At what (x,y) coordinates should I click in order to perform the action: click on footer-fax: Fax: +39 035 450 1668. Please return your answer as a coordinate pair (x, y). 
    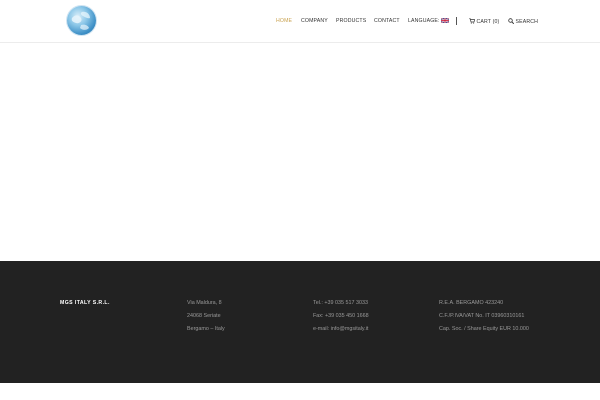
    Looking at the image, I should click on (341, 316).